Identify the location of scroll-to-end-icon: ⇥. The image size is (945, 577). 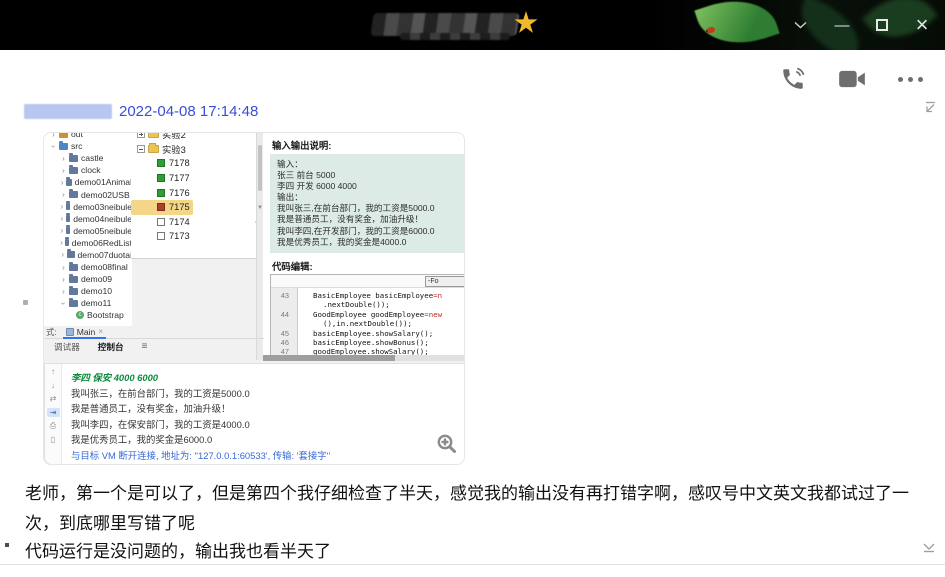
(53, 412).